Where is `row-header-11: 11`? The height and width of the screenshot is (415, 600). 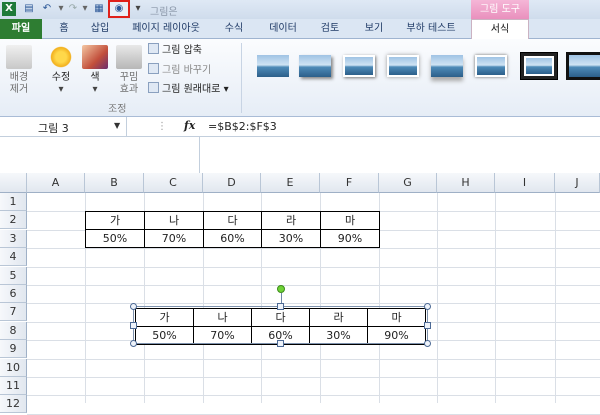 row-header-11: 11 is located at coordinates (13, 386).